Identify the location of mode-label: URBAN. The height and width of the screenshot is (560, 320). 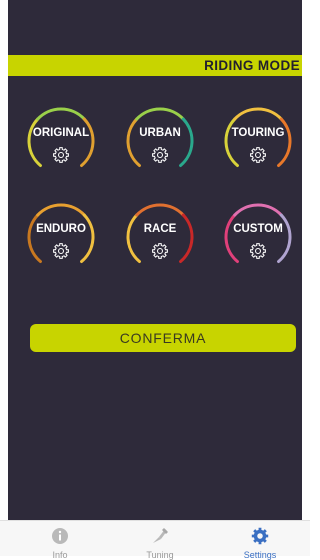
(160, 133).